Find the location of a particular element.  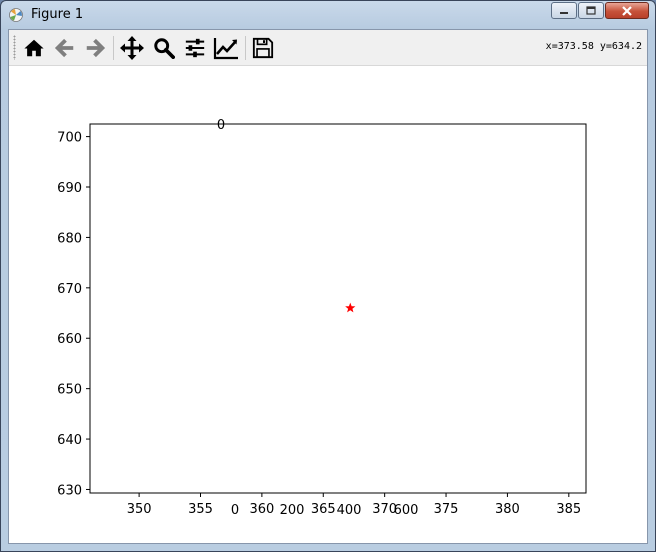

magnifier-icon is located at coordinates (164, 48).